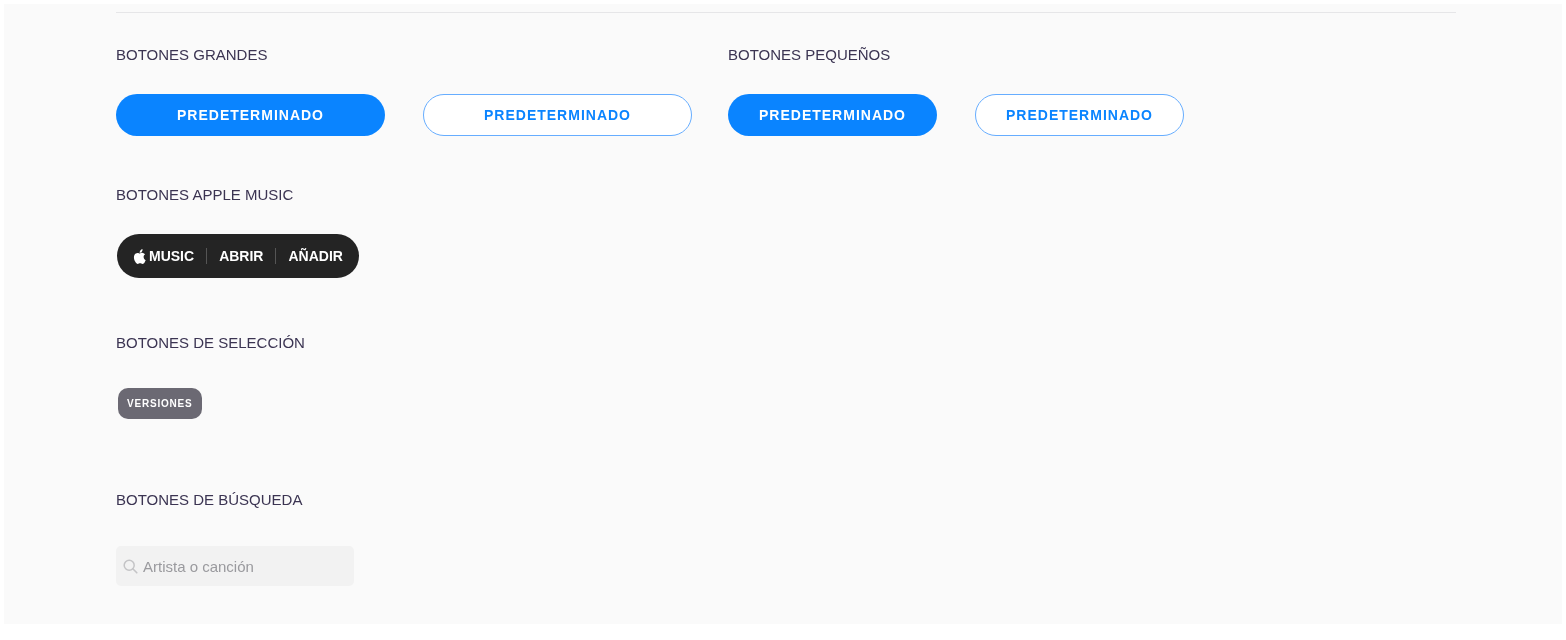 The width and height of the screenshot is (1566, 640). Describe the element at coordinates (241, 256) in the screenshot. I see `music-action-button: ABRIR` at that location.